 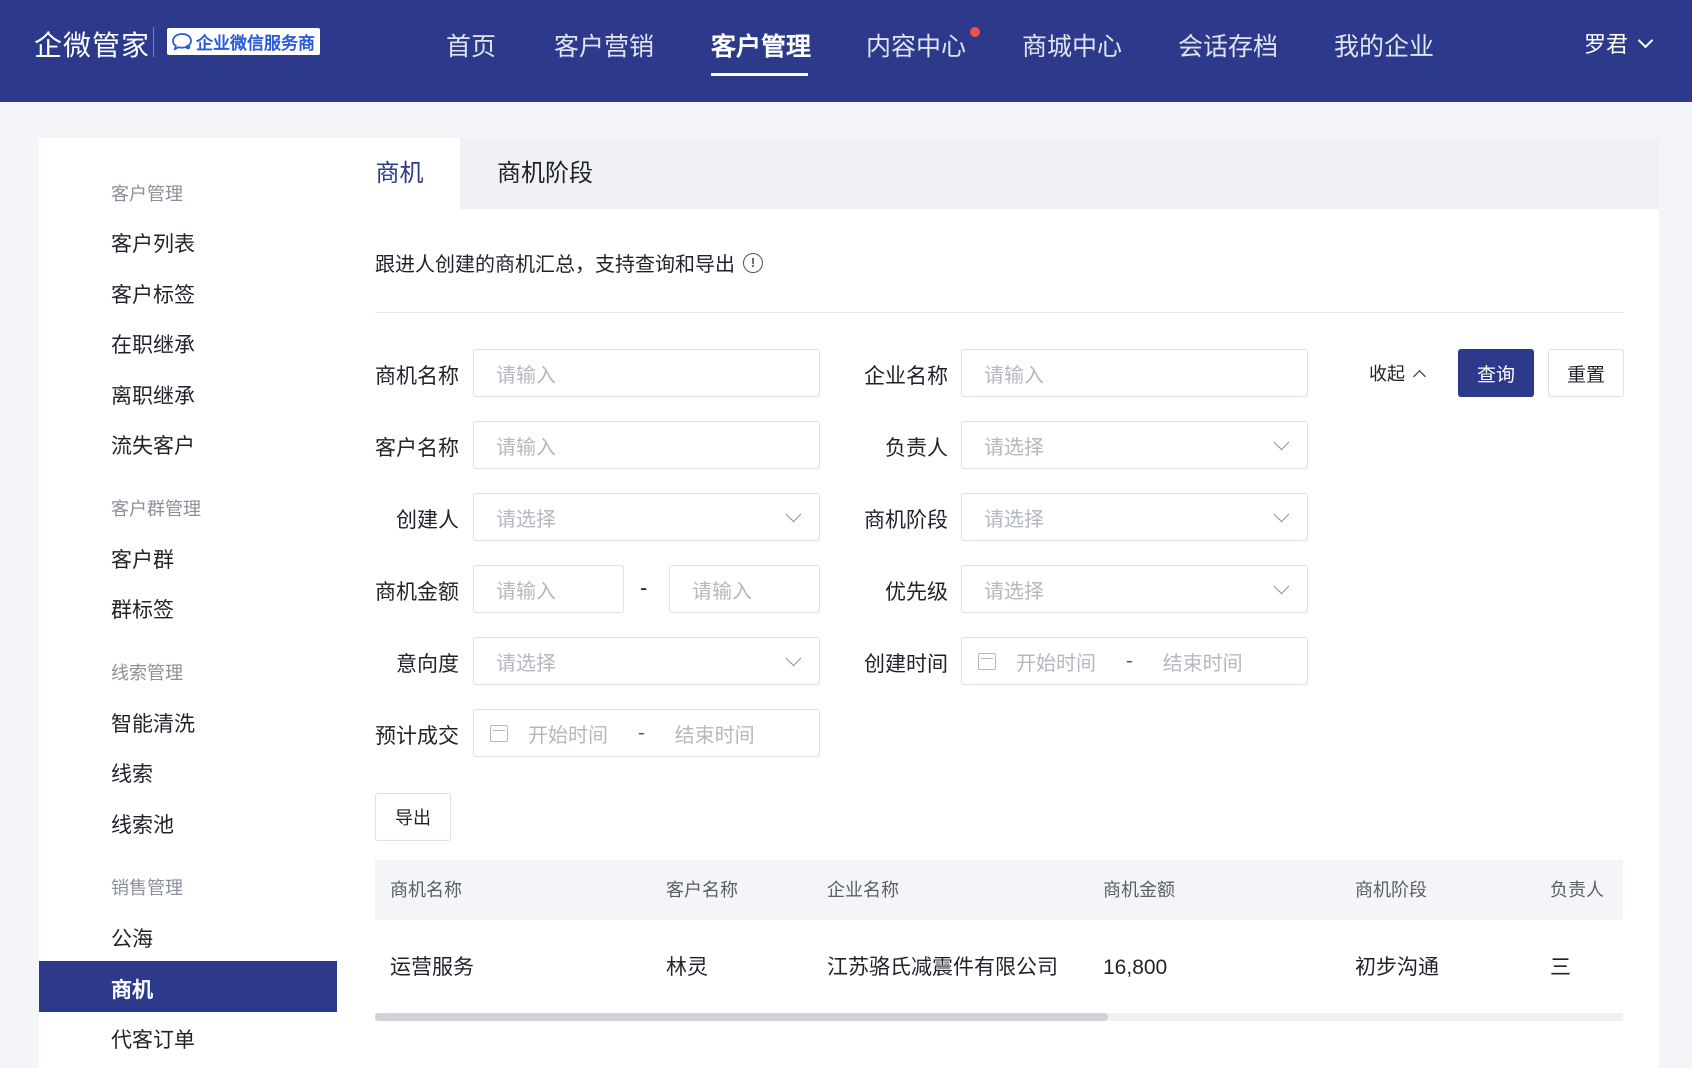 I want to click on sidebar-group-leads: 线索管理, so click(x=147, y=673).